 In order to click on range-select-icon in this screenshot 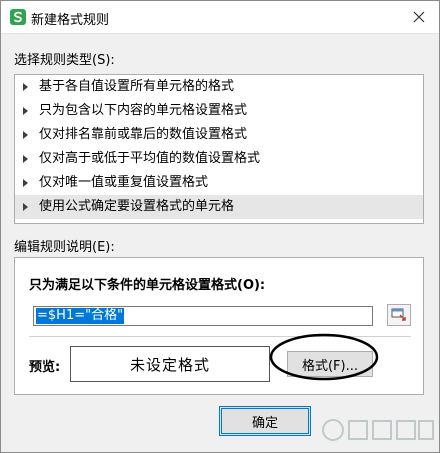, I will do `click(398, 314)`.